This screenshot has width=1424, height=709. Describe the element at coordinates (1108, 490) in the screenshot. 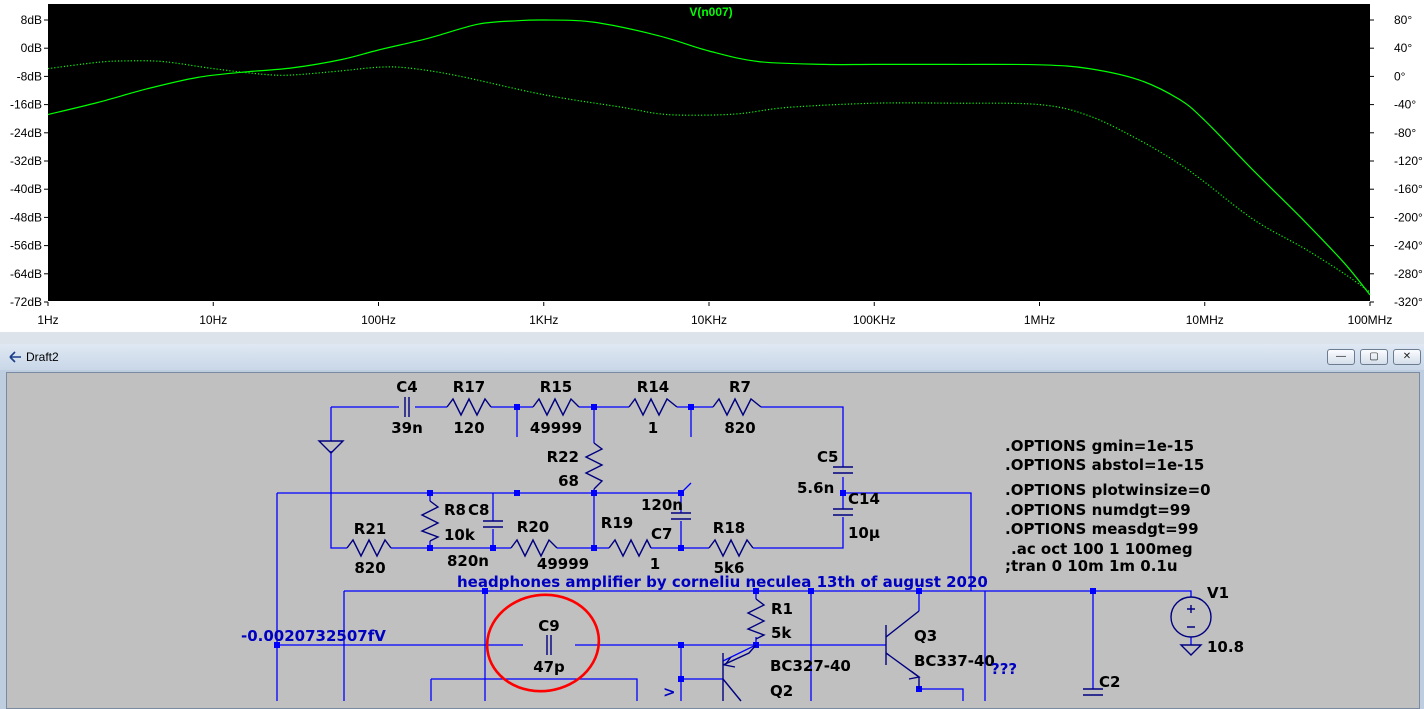

I see `directive-line: .OPTIONS plotwinsize=0` at that location.